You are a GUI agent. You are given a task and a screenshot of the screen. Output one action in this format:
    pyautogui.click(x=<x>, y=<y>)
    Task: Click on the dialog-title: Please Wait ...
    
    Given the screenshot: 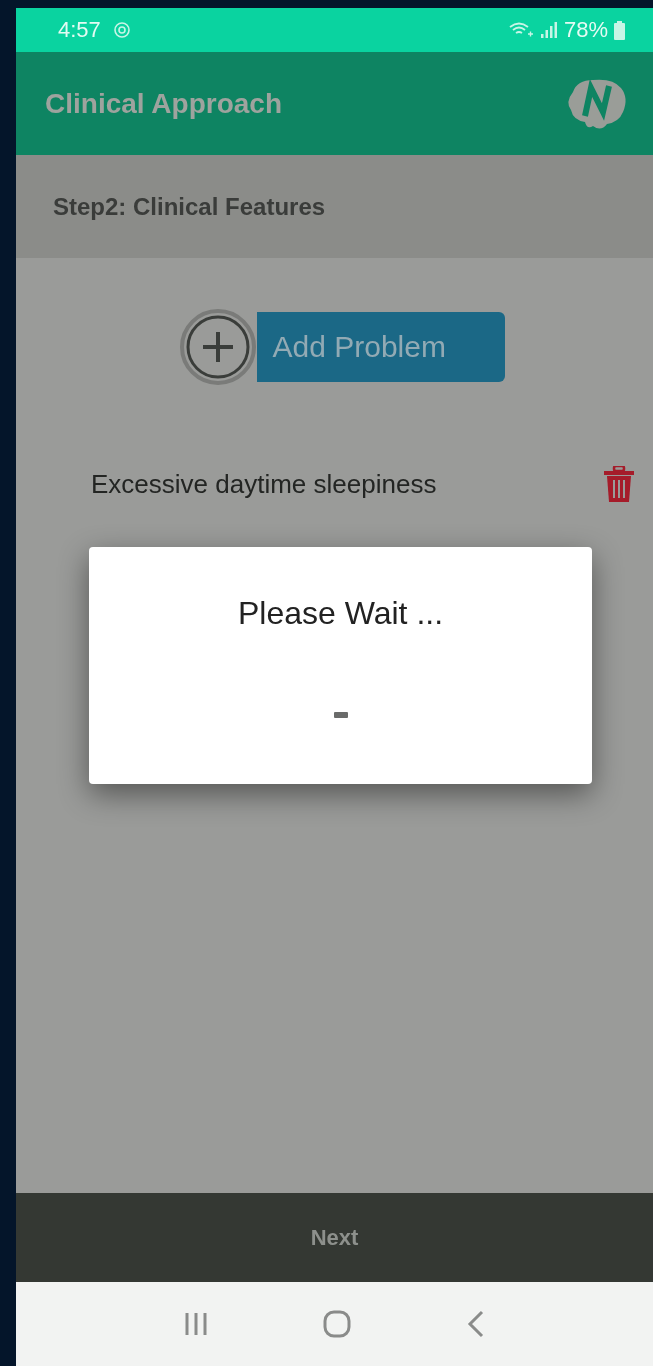 What is the action you would take?
    pyautogui.click(x=340, y=613)
    